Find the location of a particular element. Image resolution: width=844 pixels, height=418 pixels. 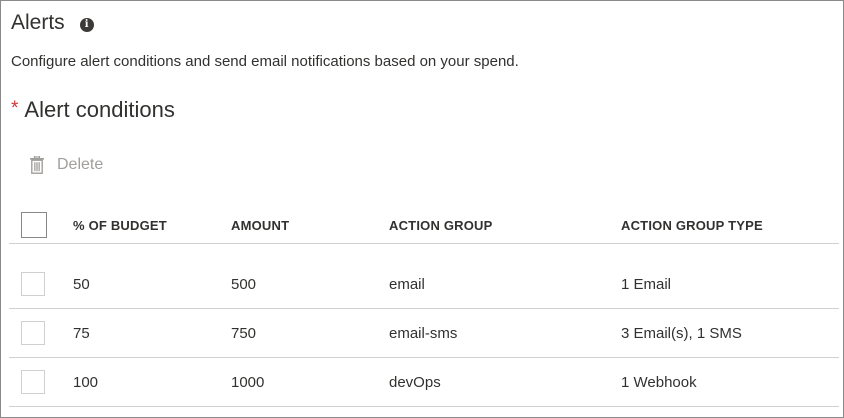

cell-amount: 1000 is located at coordinates (248, 382).